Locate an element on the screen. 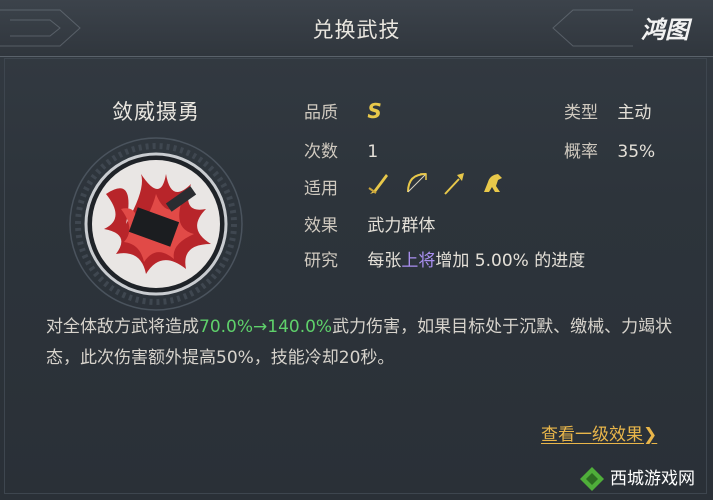 This screenshot has height=500, width=713. spear-icon is located at coordinates (454, 183).